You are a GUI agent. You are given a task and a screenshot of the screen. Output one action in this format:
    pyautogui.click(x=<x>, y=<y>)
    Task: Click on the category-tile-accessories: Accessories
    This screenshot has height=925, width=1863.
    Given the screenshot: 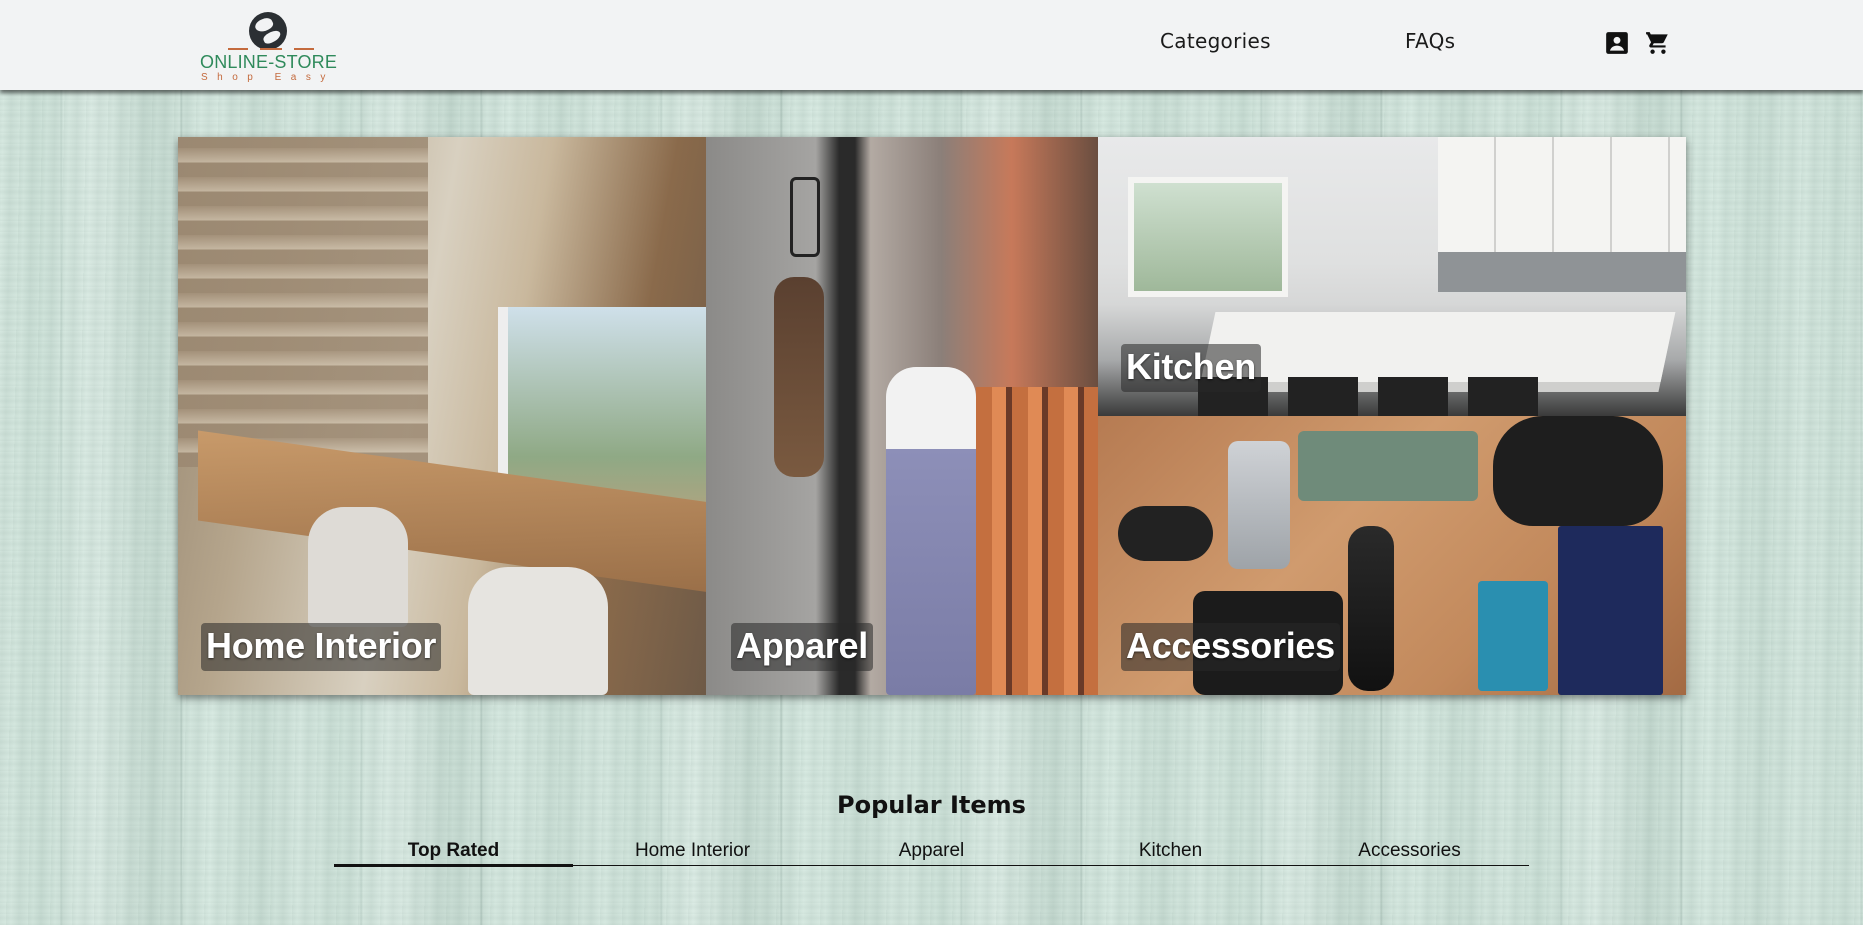 What is the action you would take?
    pyautogui.click(x=1392, y=555)
    